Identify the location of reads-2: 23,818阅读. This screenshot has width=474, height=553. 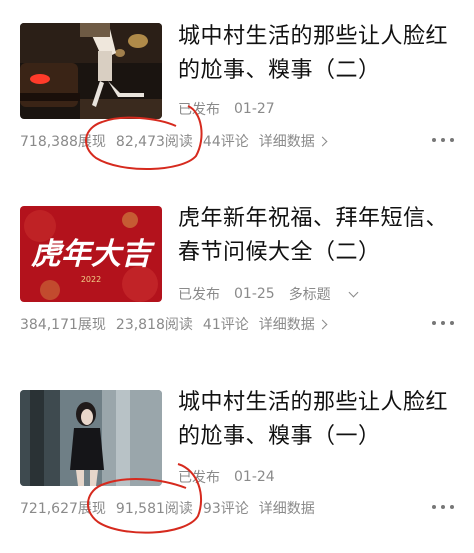
(154, 325).